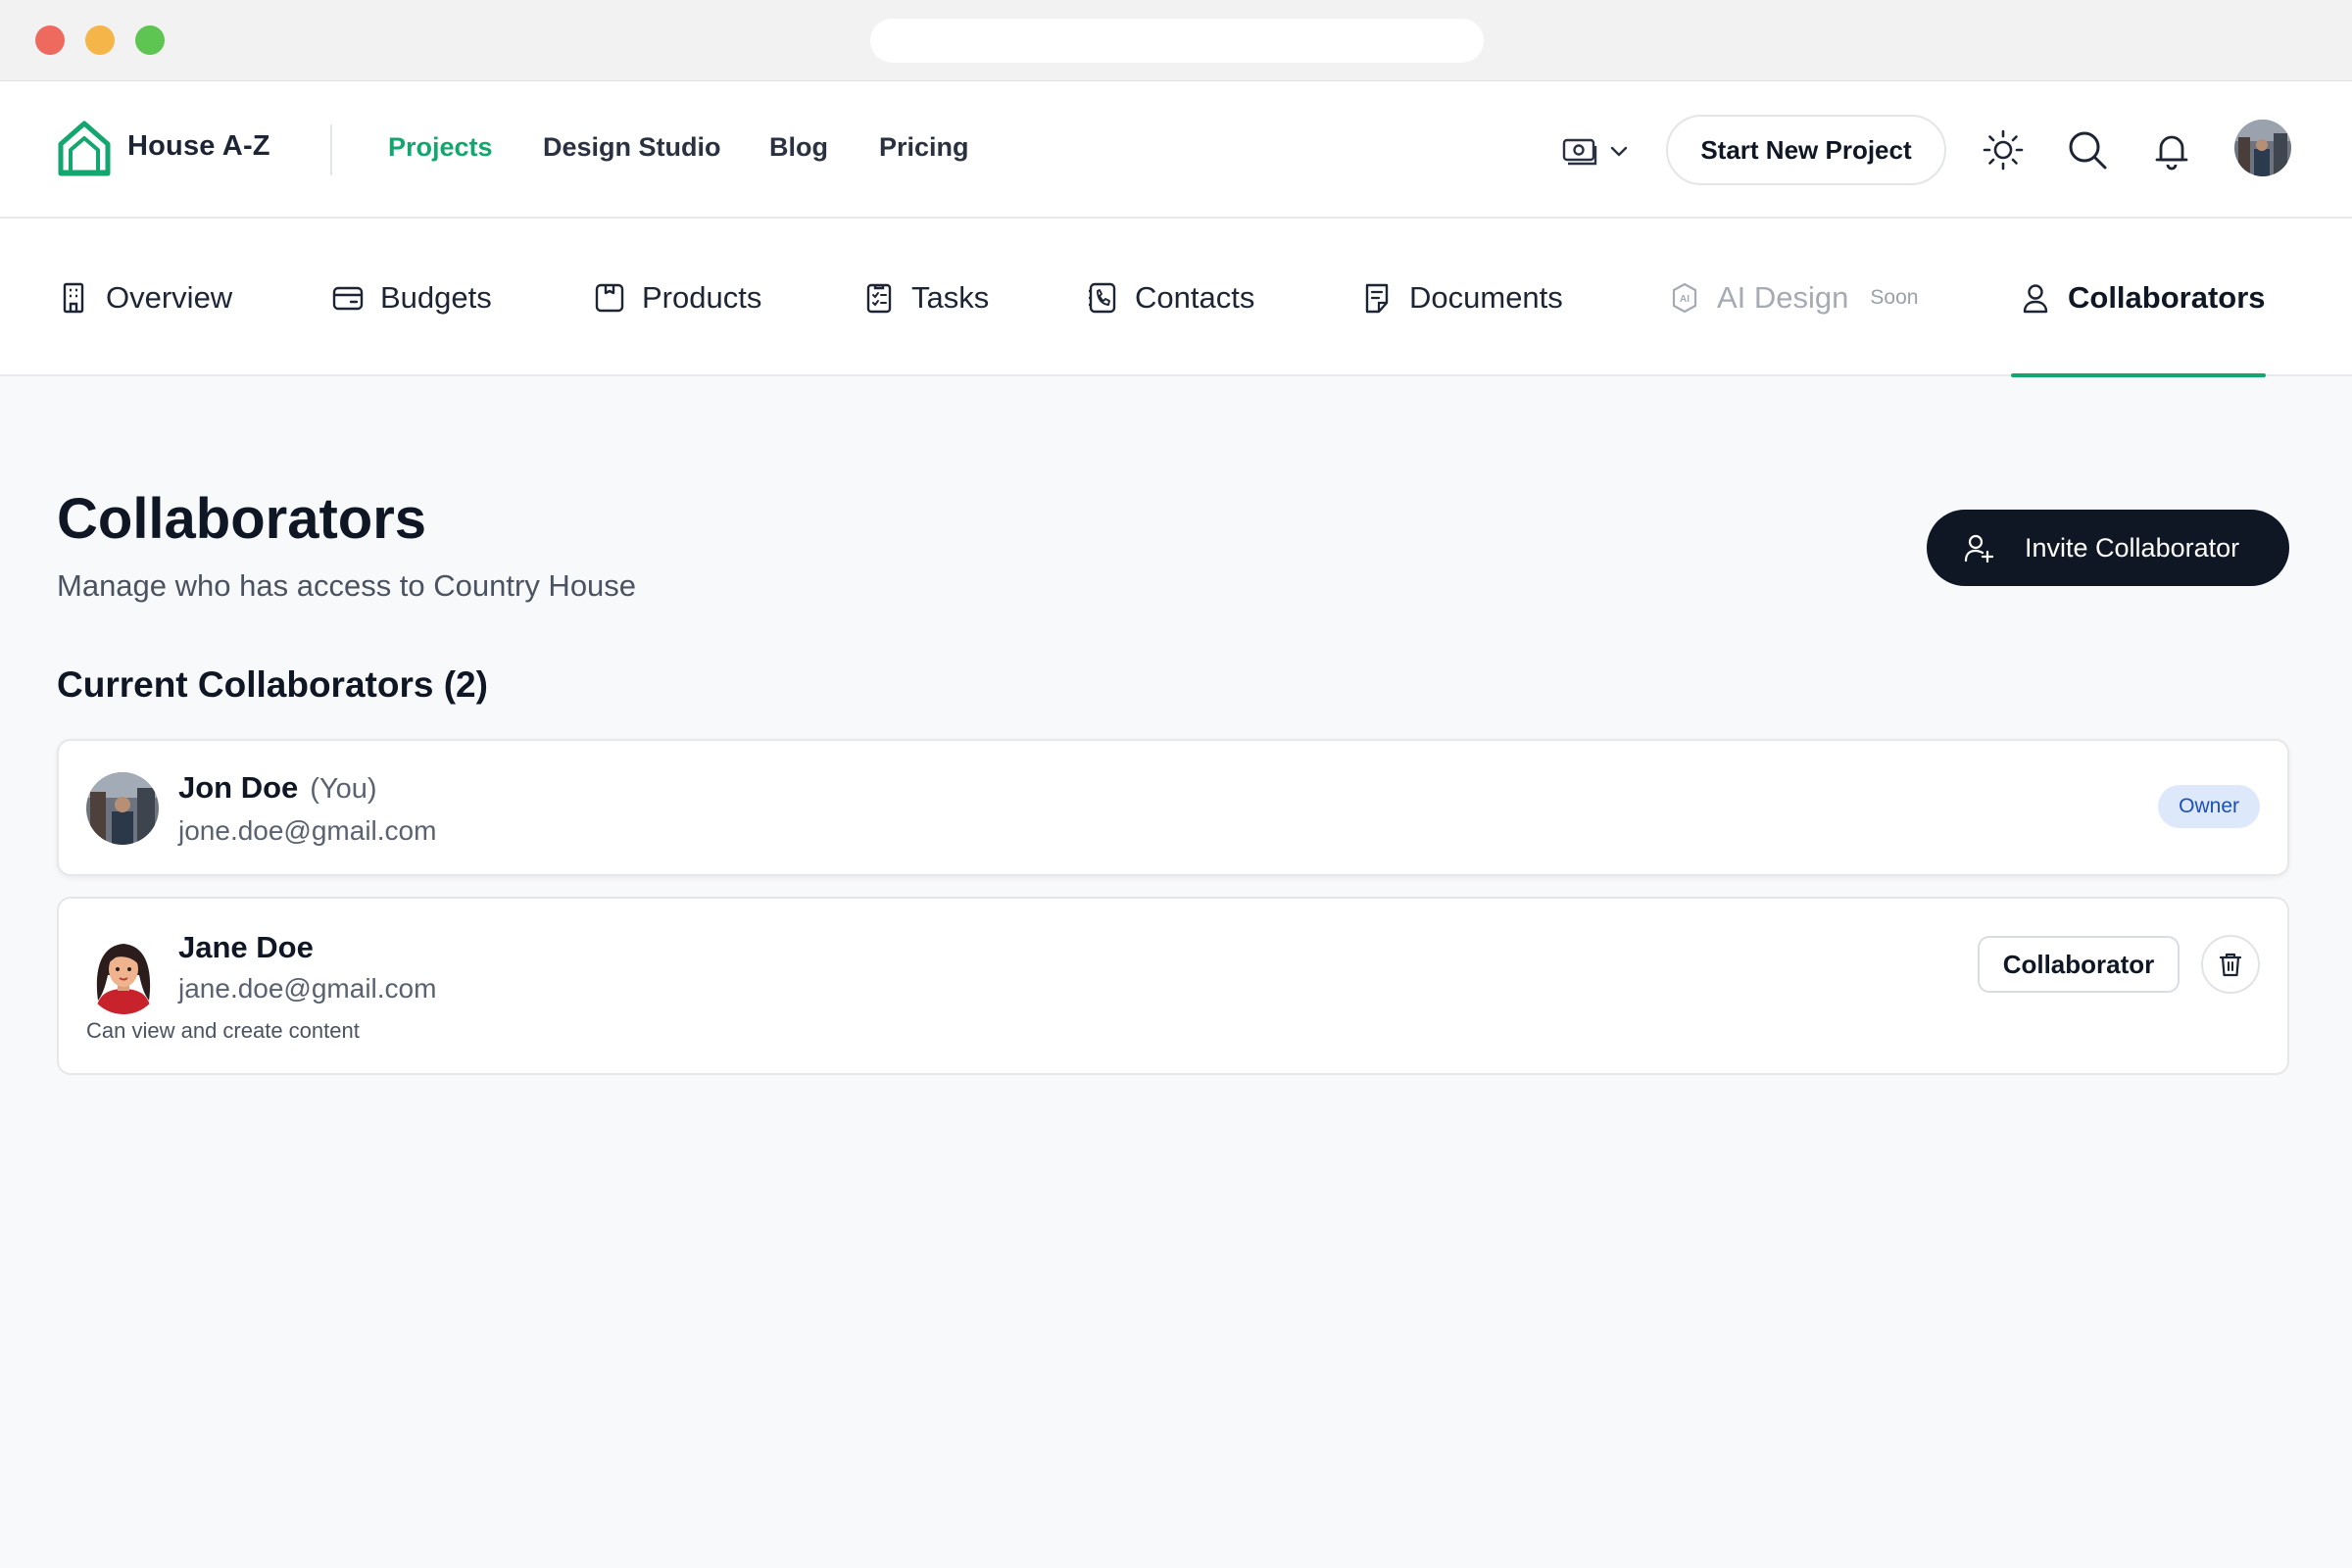 The height and width of the screenshot is (1568, 2352). I want to click on collaborator-card: Jon Doe (You) jone.doe@gmail.com Owner, so click(1173, 807).